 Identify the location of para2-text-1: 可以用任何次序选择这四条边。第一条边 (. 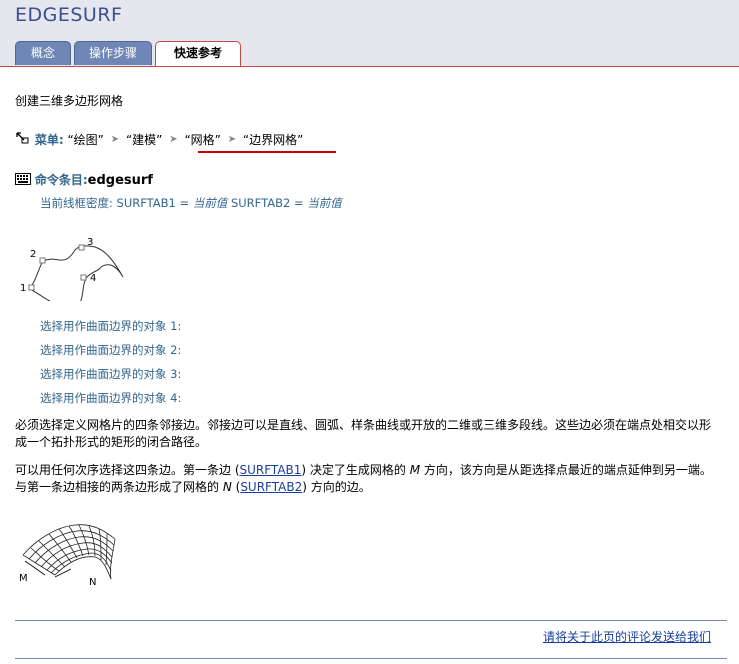
(127, 470).